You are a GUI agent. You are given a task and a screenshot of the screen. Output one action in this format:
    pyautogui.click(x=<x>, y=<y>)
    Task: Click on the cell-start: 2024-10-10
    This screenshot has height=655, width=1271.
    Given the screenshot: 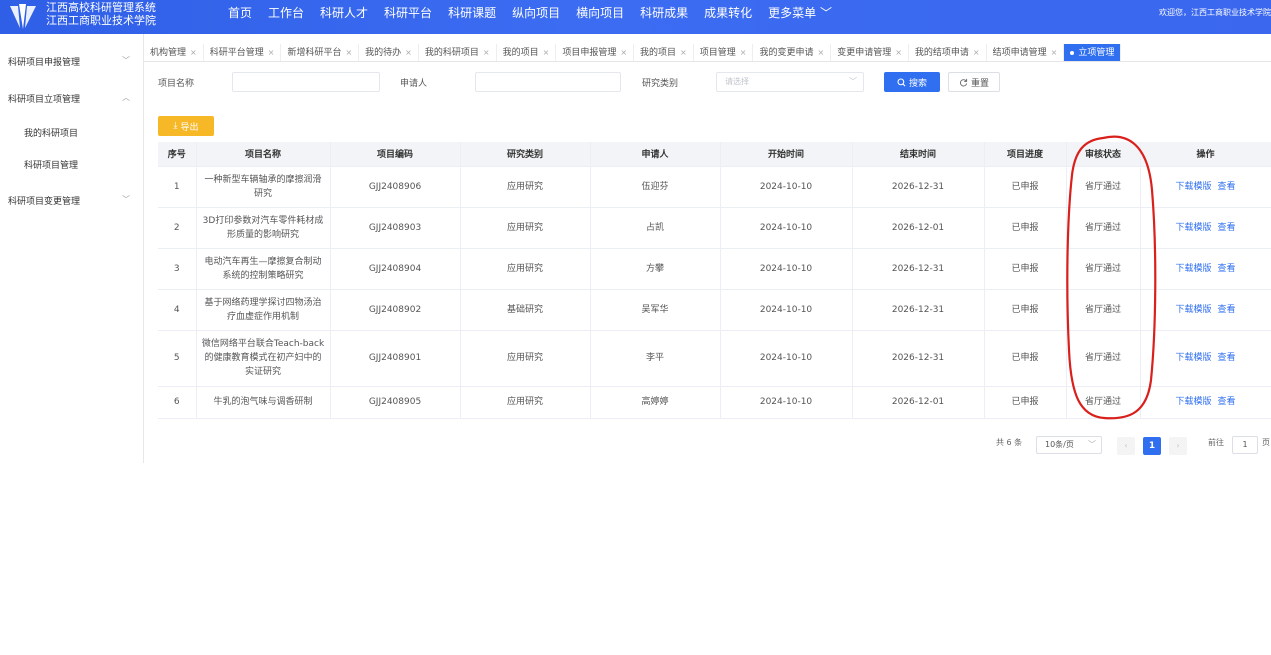 What is the action you would take?
    pyautogui.click(x=786, y=187)
    